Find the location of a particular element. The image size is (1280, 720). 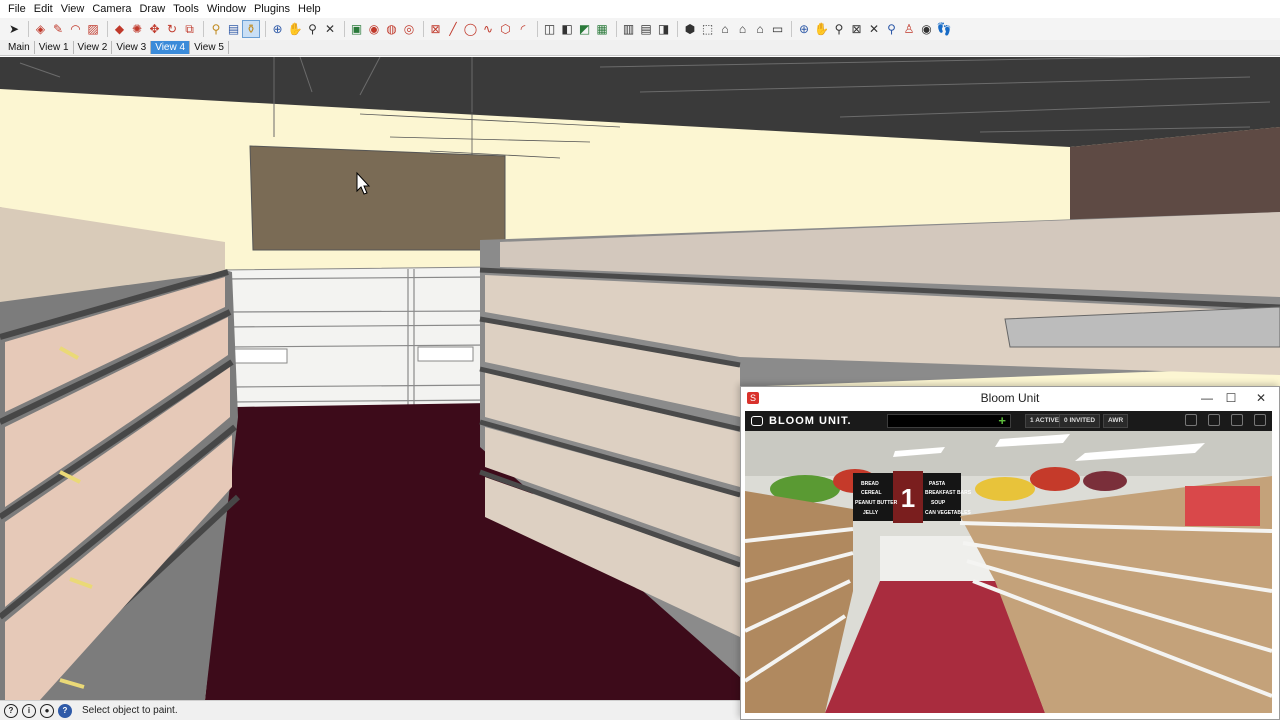

menu-tools: Tools is located at coordinates (186, 9).